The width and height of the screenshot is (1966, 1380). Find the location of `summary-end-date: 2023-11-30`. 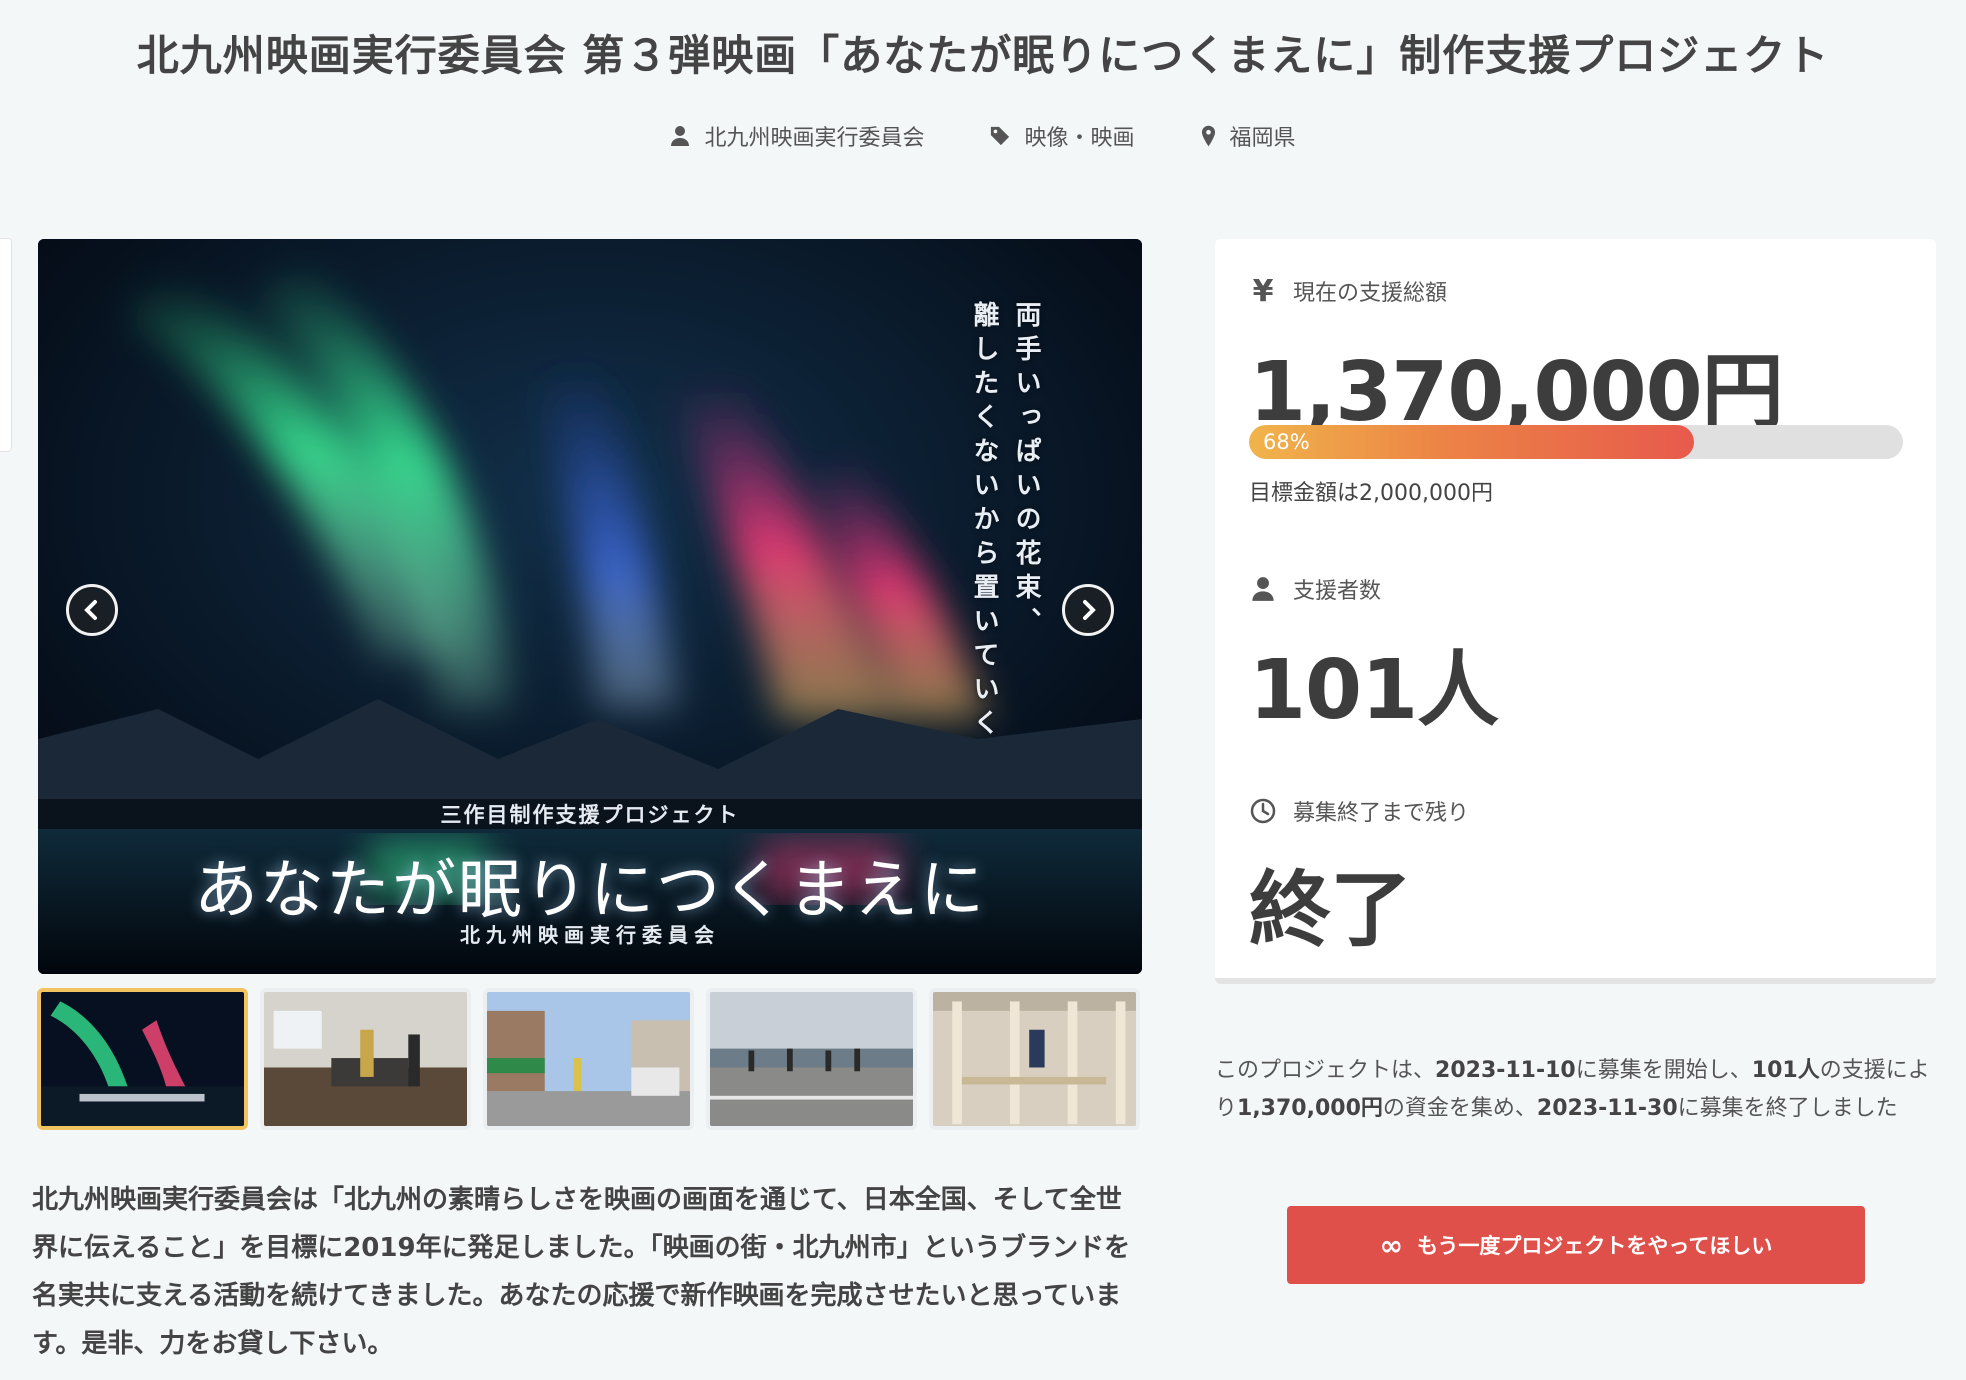

summary-end-date: 2023-11-30 is located at coordinates (1607, 1108).